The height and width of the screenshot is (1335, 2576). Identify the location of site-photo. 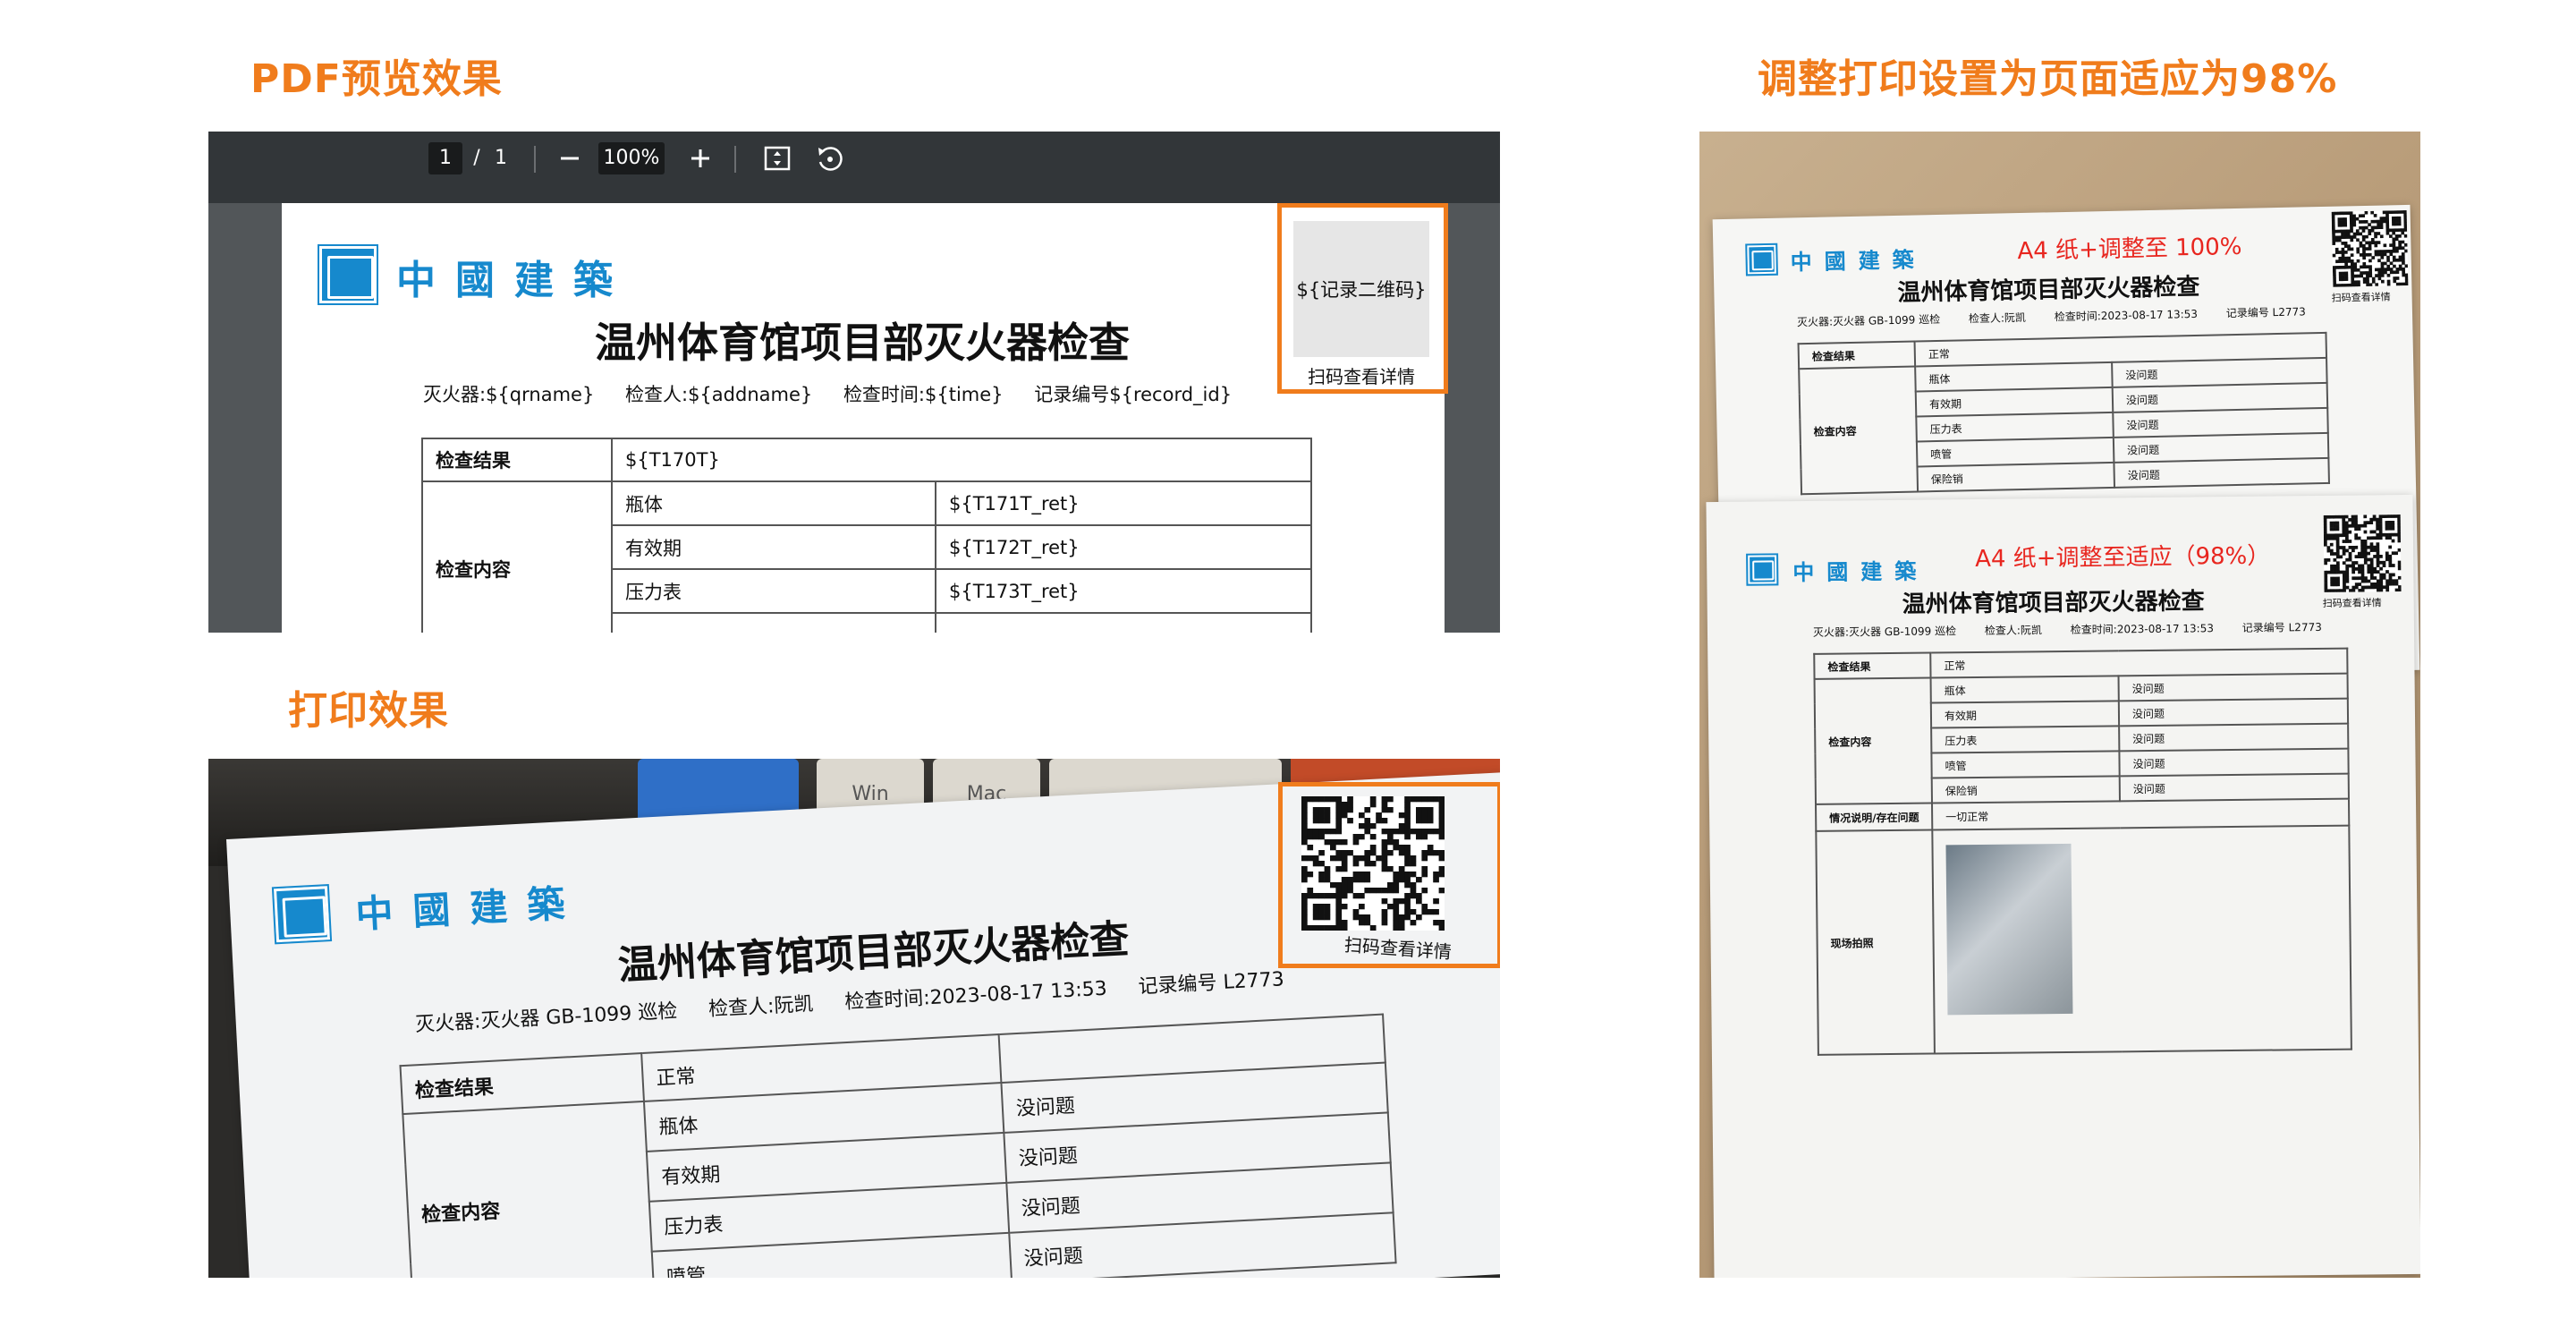
(2009, 929).